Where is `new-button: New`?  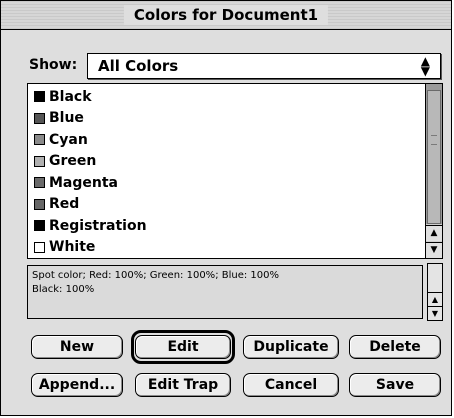 new-button: New is located at coordinates (77, 347).